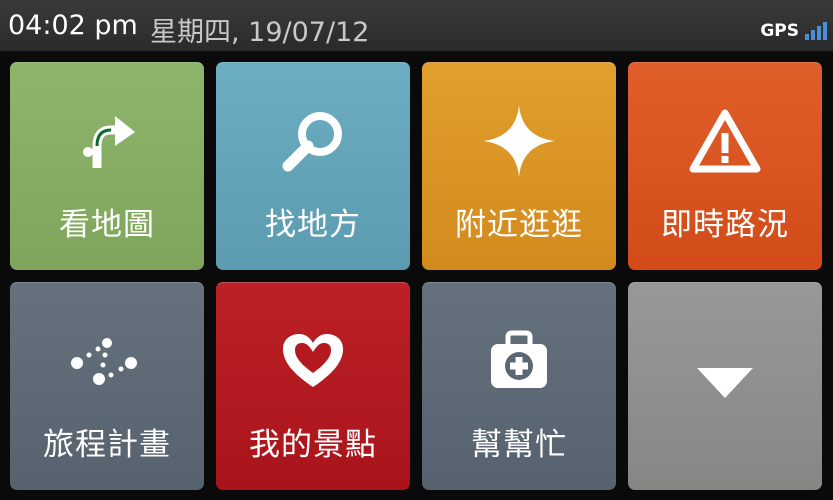 The height and width of the screenshot is (500, 833). I want to click on status-time: 04:02 pm, so click(73, 25).